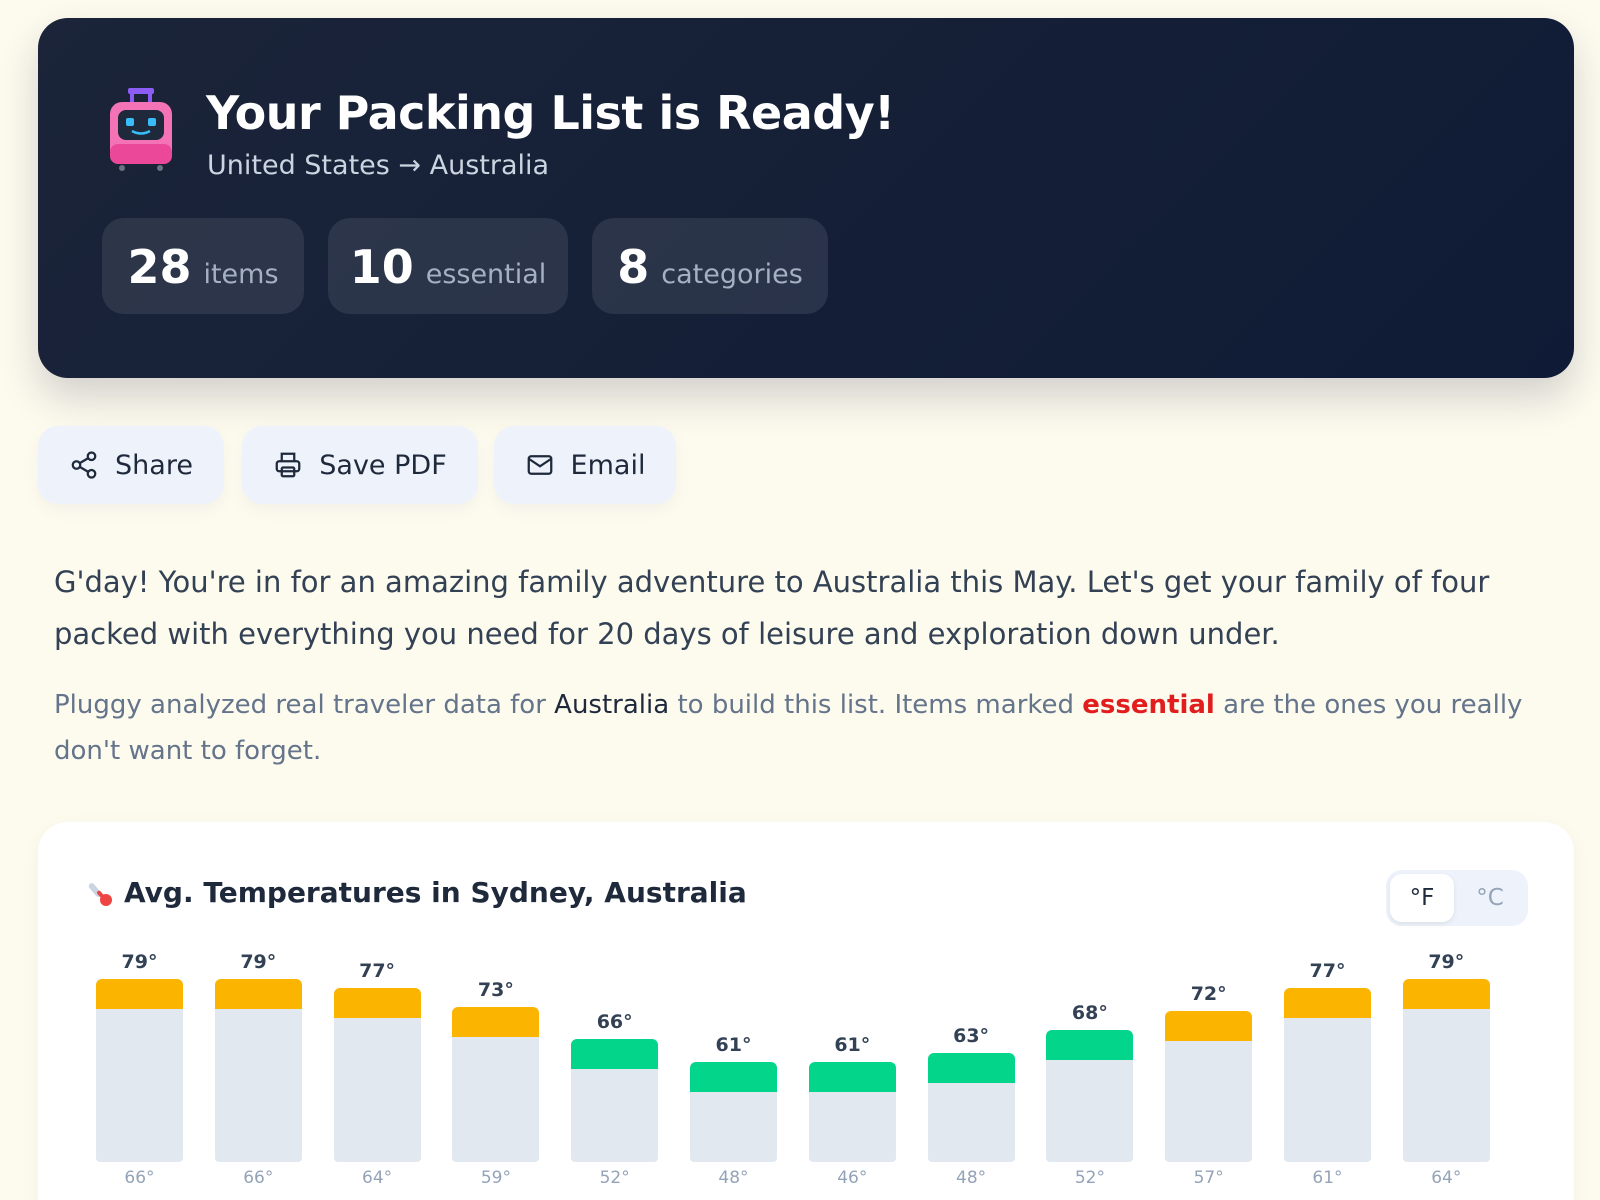  What do you see at coordinates (876, 705) in the screenshot?
I see `note-text: to build this list. Items marked` at bounding box center [876, 705].